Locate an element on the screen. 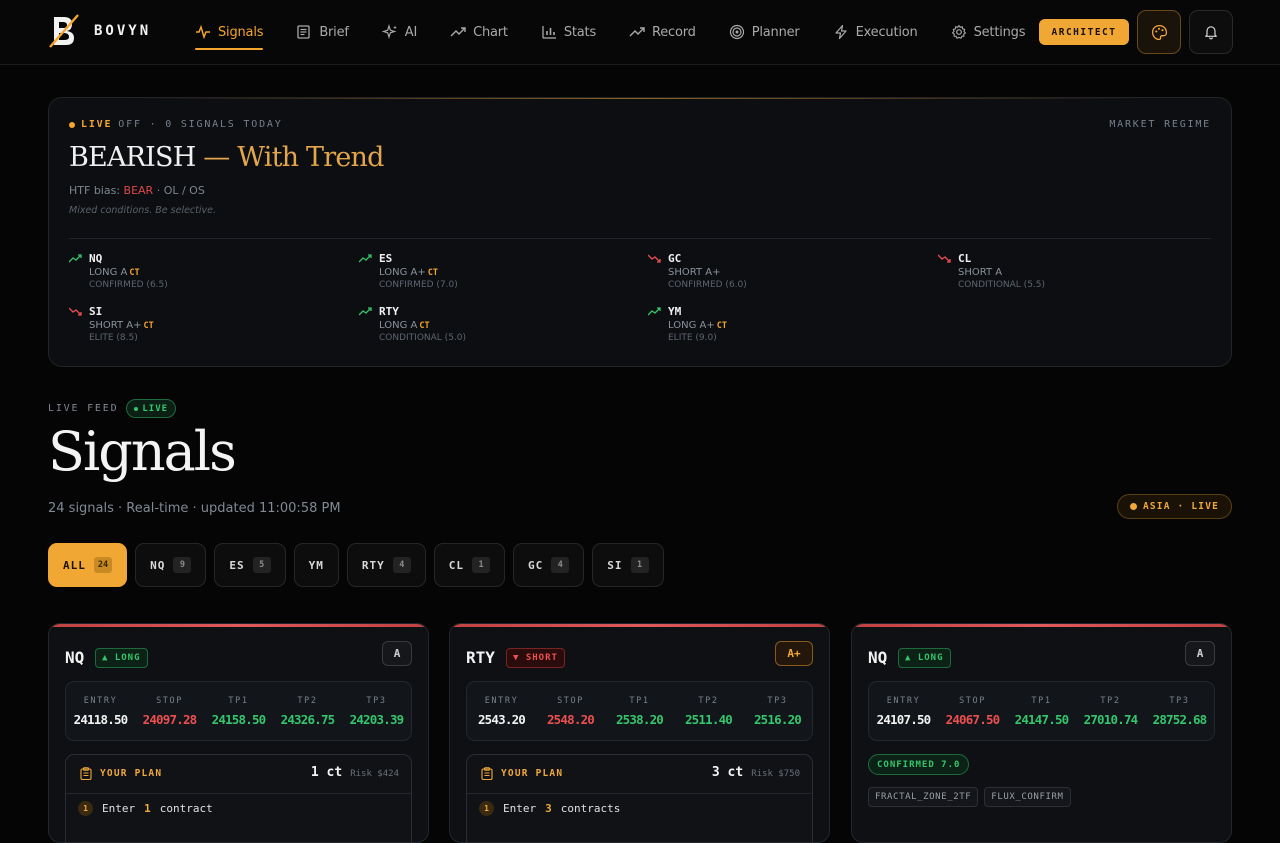 Image resolution: width=1280 pixels, height=843 pixels. level-stop: STOP 24067.50 is located at coordinates (972, 711).